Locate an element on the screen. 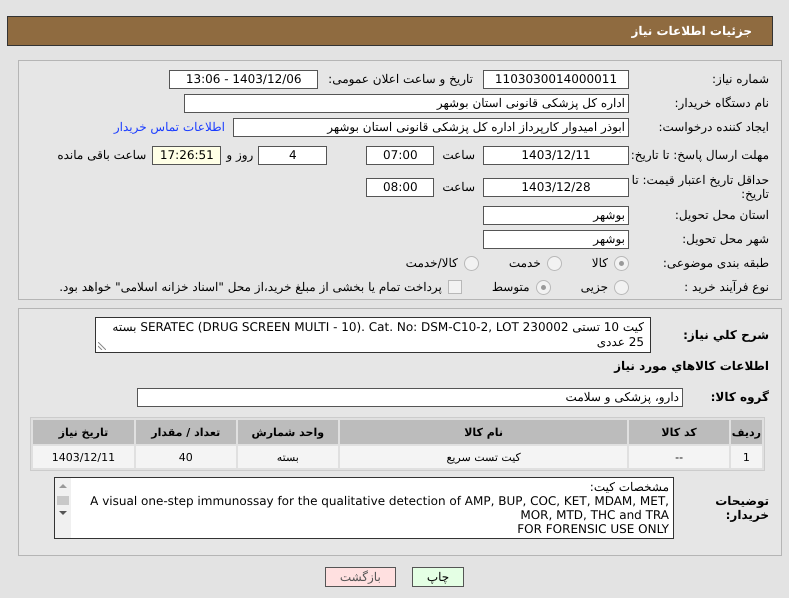 Image resolution: width=789 pixels, height=598 pixels. radio-label: خدمت is located at coordinates (524, 263).